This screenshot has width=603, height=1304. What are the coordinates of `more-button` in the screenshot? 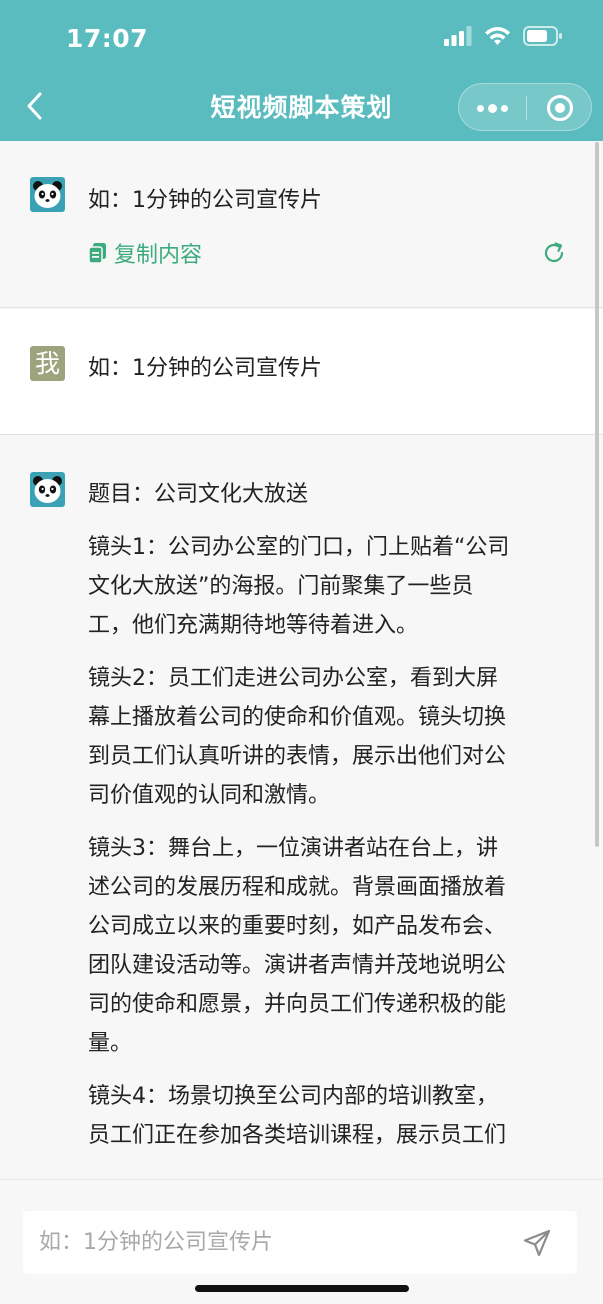 It's located at (492, 108).